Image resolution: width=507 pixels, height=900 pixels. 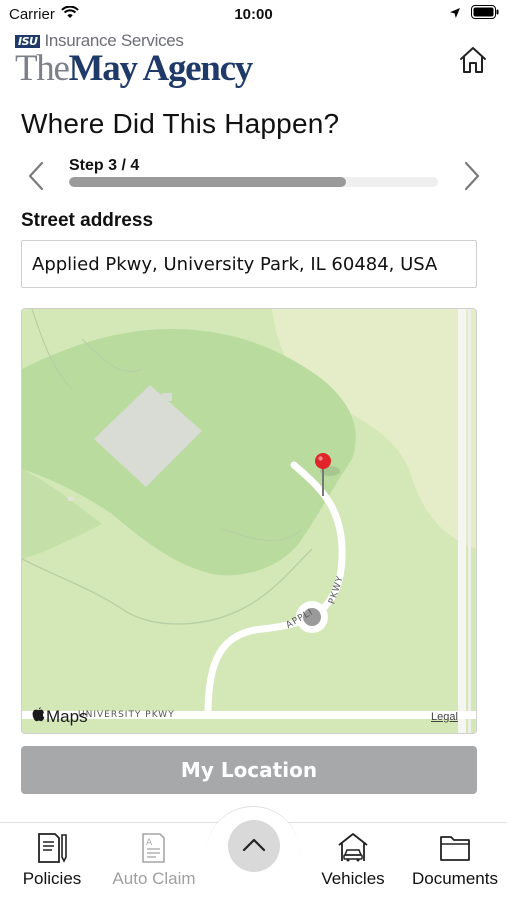 I want to click on my-location-button: My Location, so click(x=249, y=770).